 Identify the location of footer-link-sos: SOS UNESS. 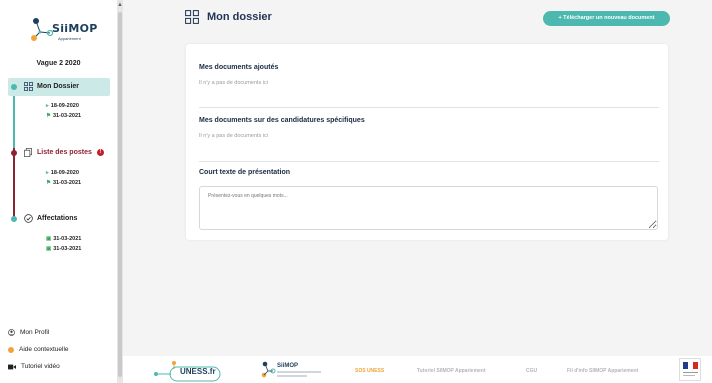
(369, 371).